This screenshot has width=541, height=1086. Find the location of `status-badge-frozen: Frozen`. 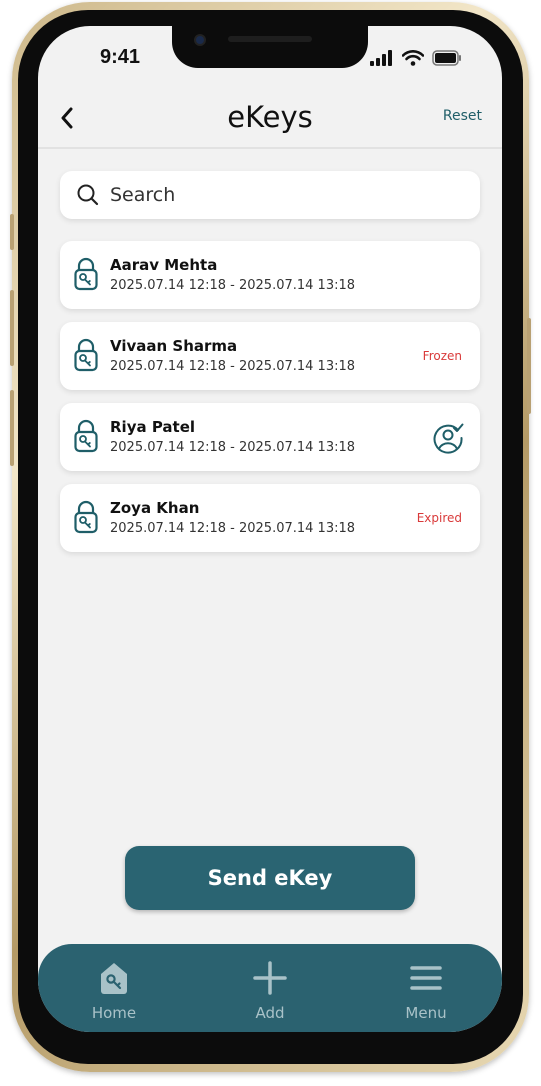

status-badge-frozen: Frozen is located at coordinates (442, 356).